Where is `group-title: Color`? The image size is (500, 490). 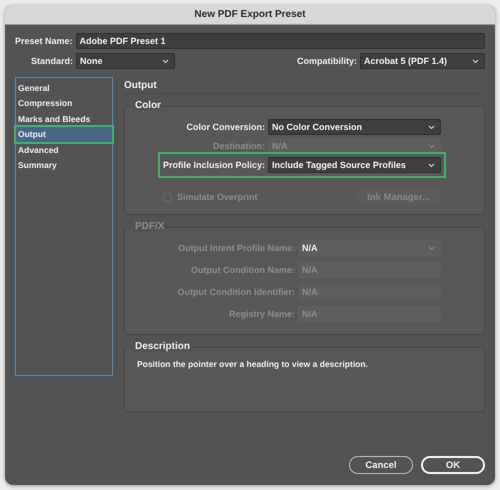
group-title: Color is located at coordinates (148, 105).